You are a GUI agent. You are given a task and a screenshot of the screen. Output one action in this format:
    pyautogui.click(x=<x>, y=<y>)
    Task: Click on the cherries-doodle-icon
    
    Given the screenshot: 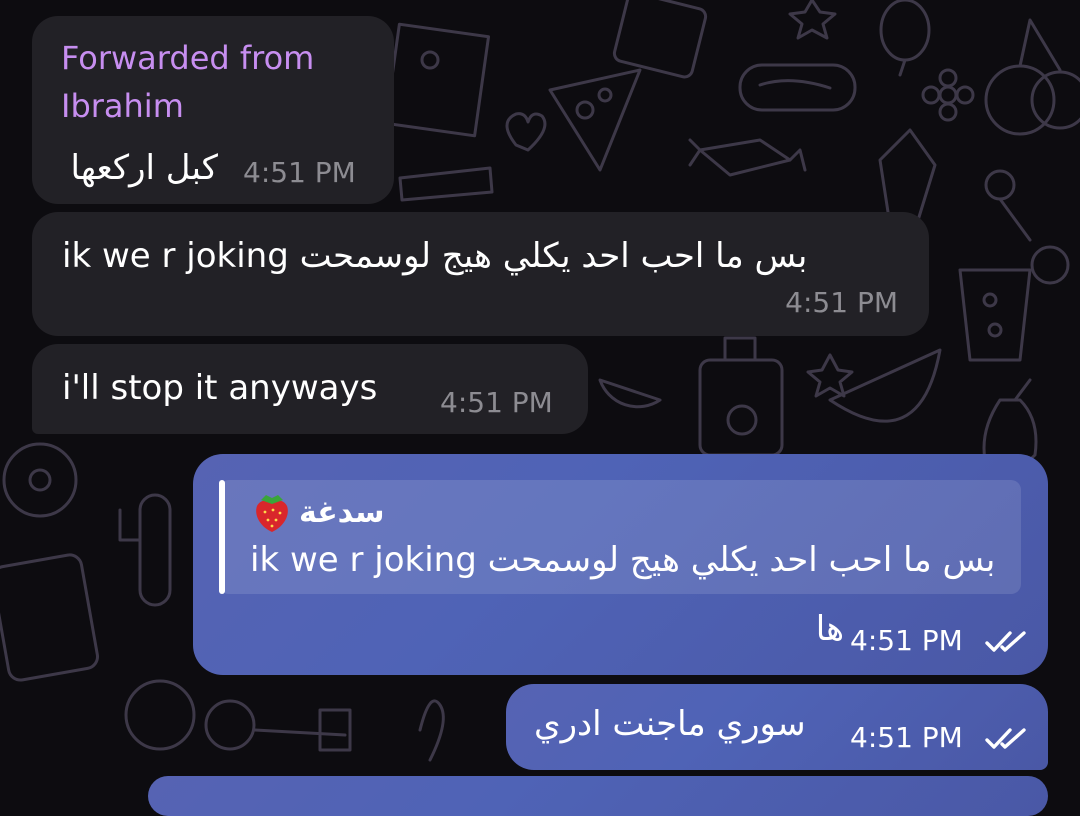 What is the action you would take?
    pyautogui.click(x=1032, y=77)
    